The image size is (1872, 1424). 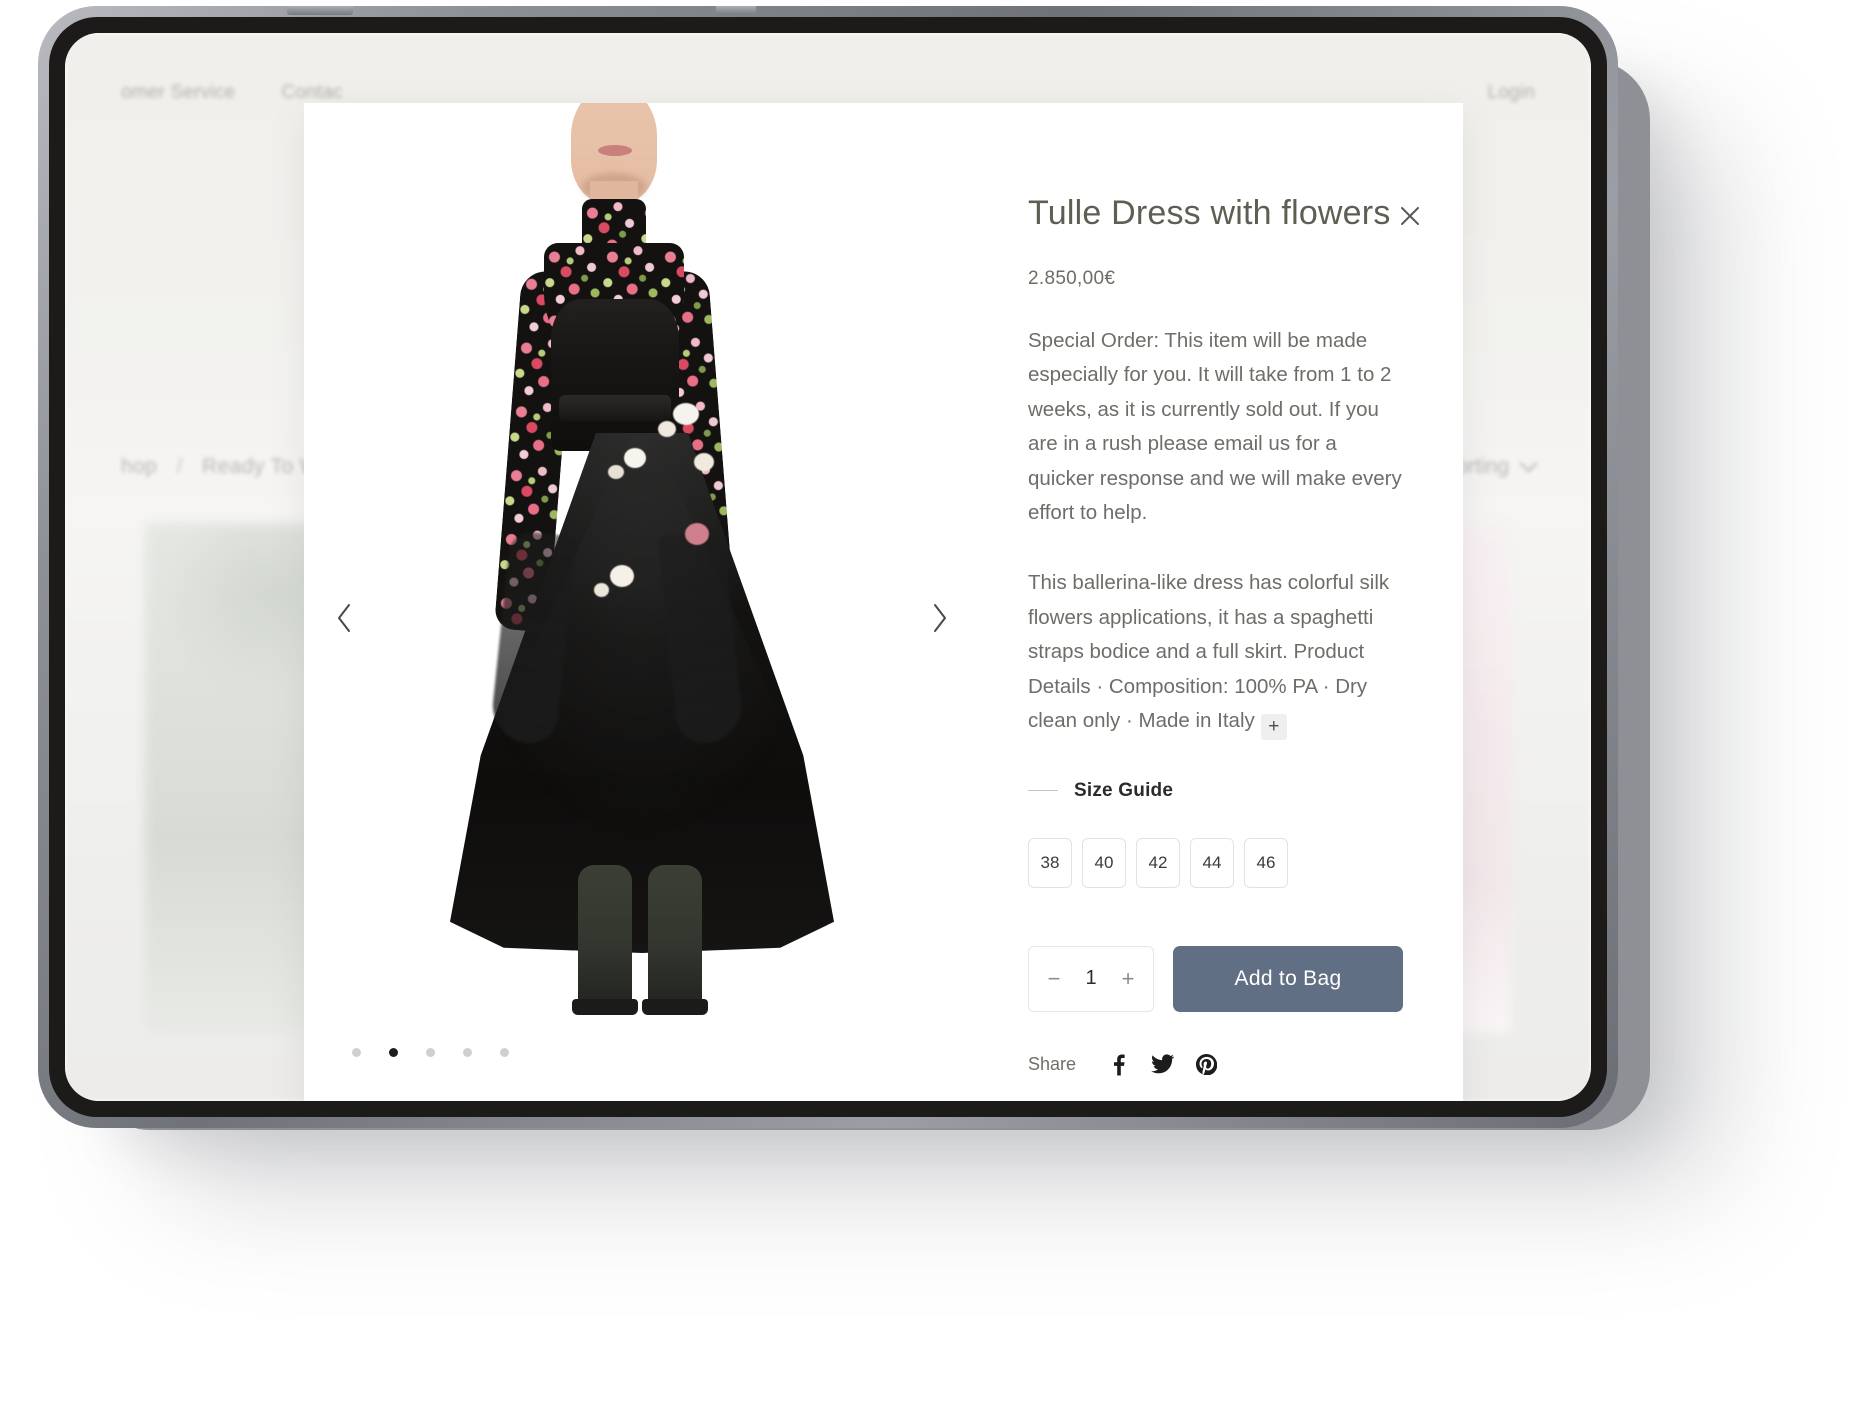 I want to click on size-option-40: 40, so click(x=1104, y=862).